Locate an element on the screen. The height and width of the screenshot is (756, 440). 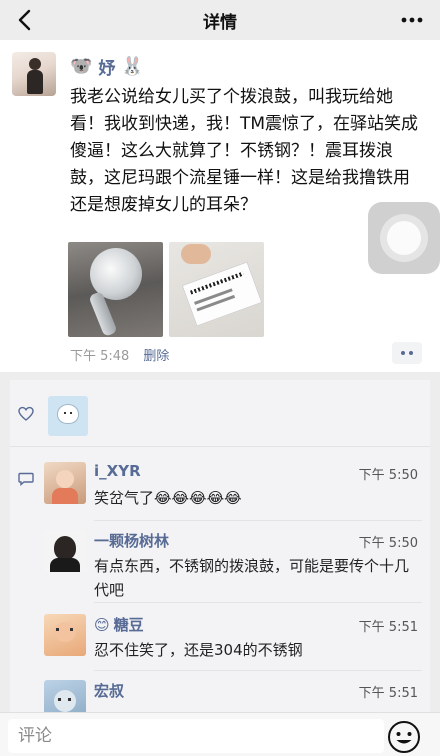
commenter-name-text: 糖豆 is located at coordinates (128, 625).